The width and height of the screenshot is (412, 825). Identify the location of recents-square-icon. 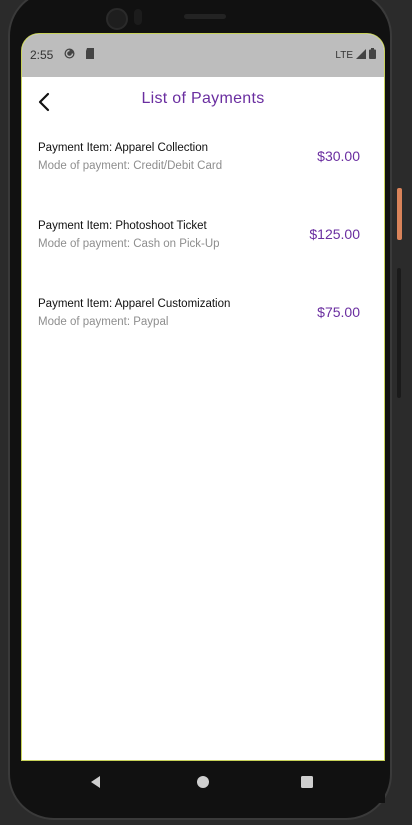
(307, 782).